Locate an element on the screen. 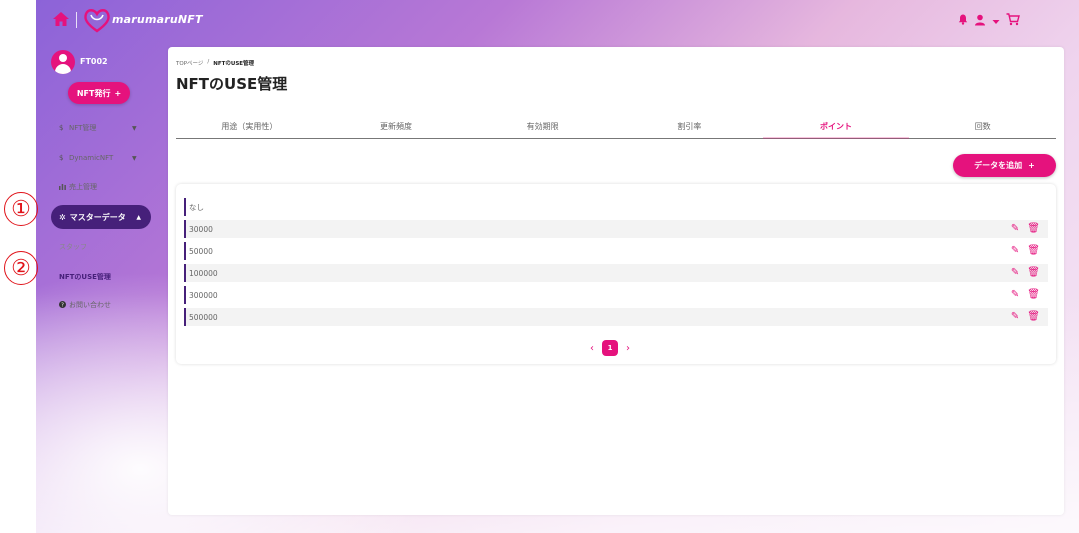 Image resolution: width=1079 pixels, height=533 pixels. sidebar-item-master-data: ✲ マスターデータ ▲ is located at coordinates (101, 217).